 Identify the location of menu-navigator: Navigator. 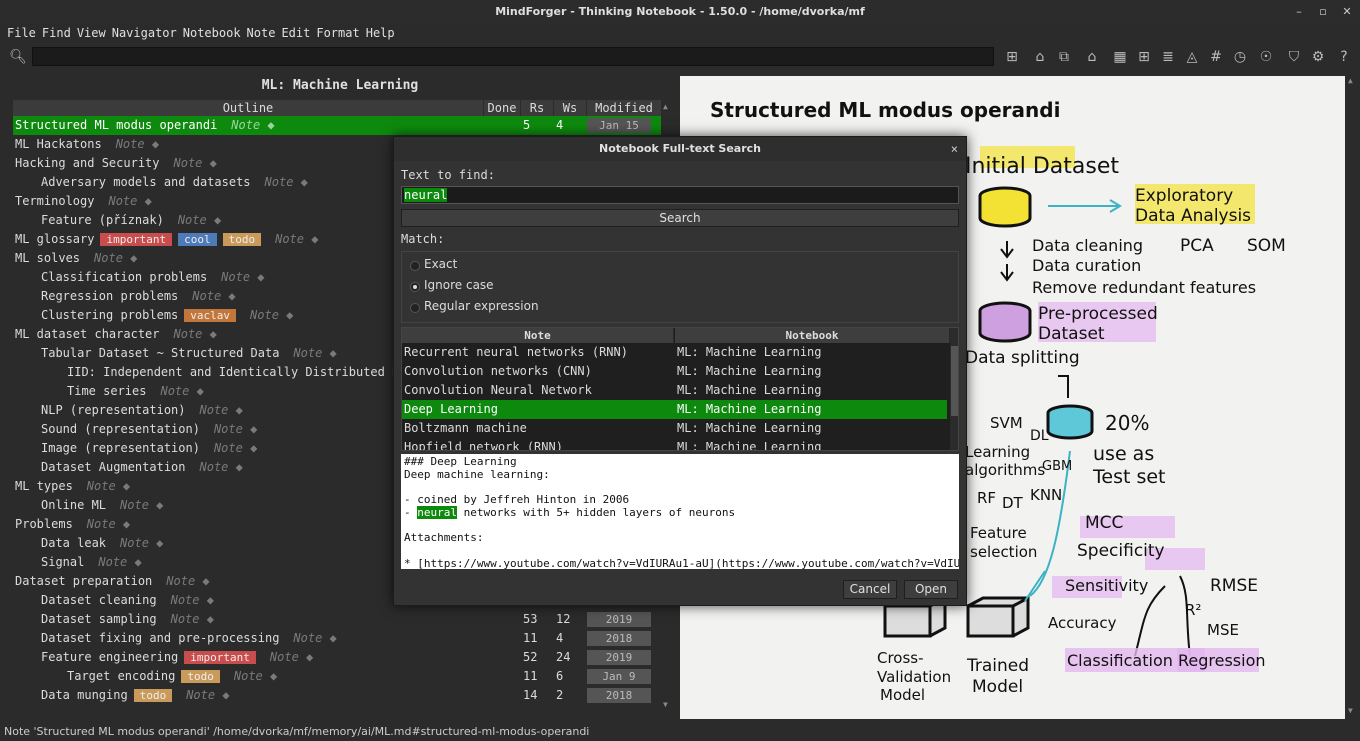
(144, 34).